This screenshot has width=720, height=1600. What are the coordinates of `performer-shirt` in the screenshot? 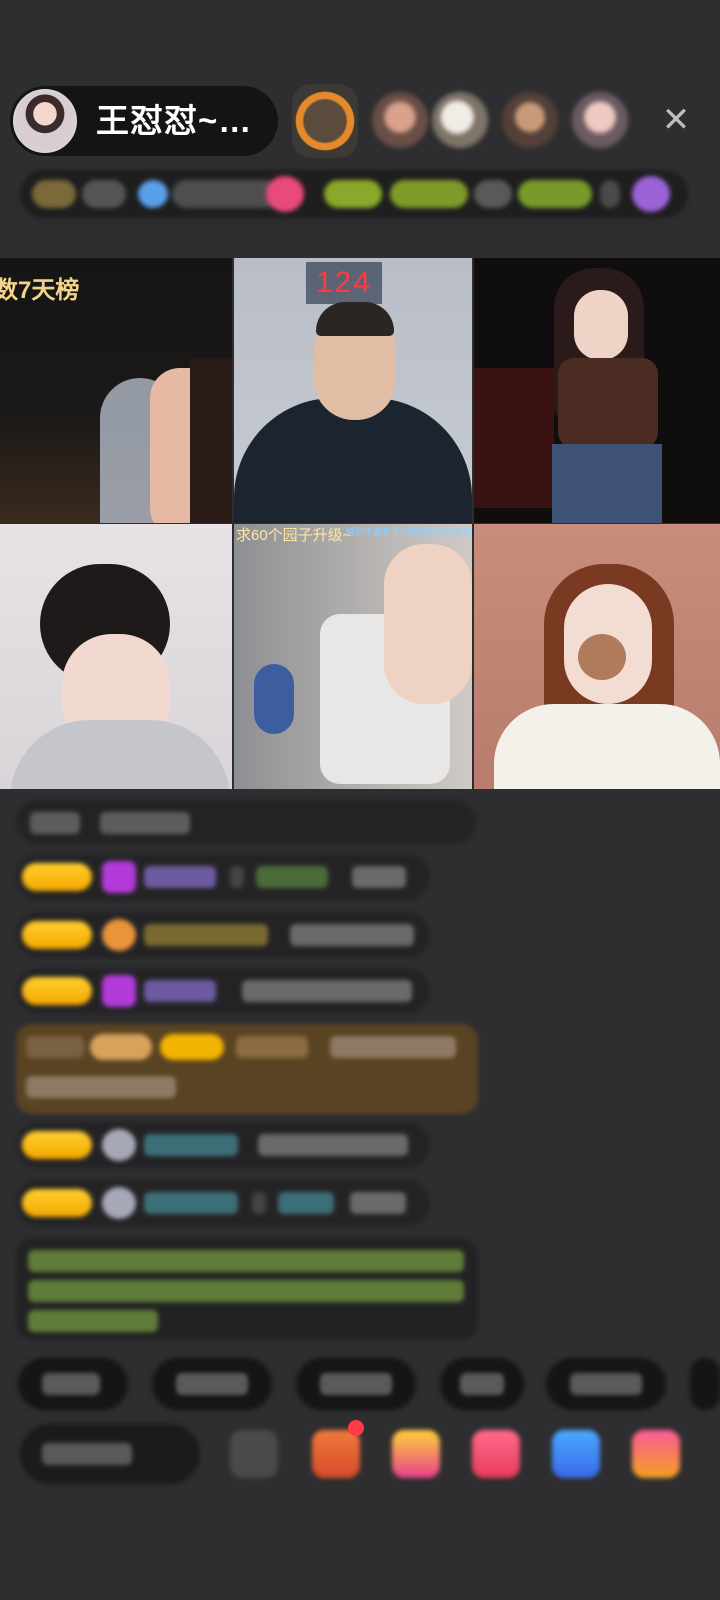 It's located at (120, 754).